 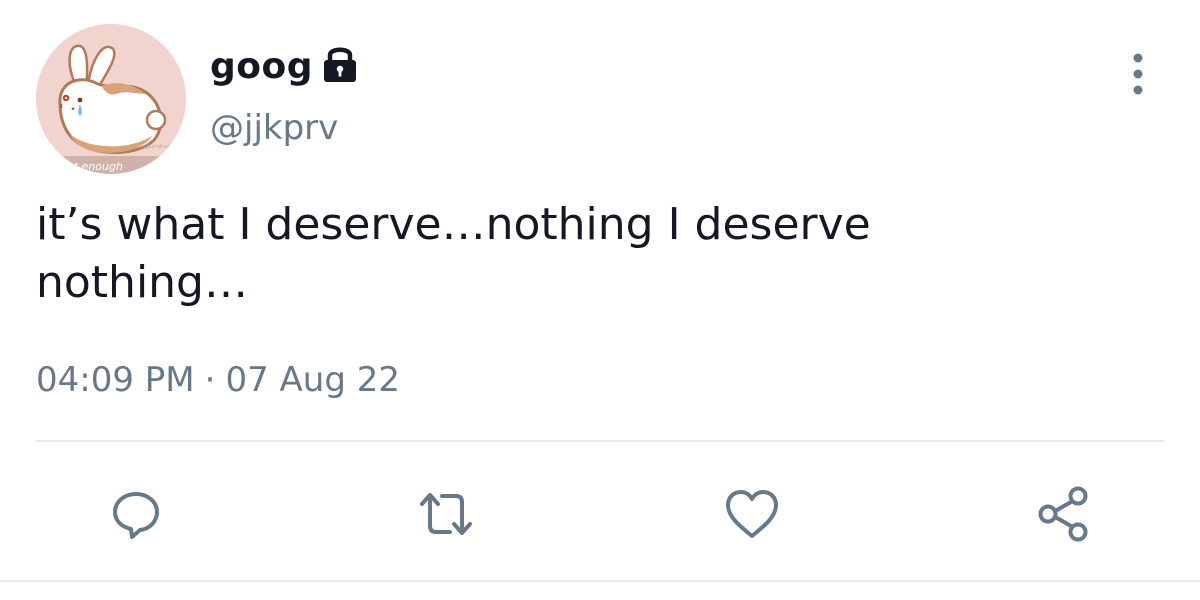 What do you see at coordinates (453, 224) in the screenshot?
I see `tweet-text-line-1: it’s what I deserve…nothing I deserve` at bounding box center [453, 224].